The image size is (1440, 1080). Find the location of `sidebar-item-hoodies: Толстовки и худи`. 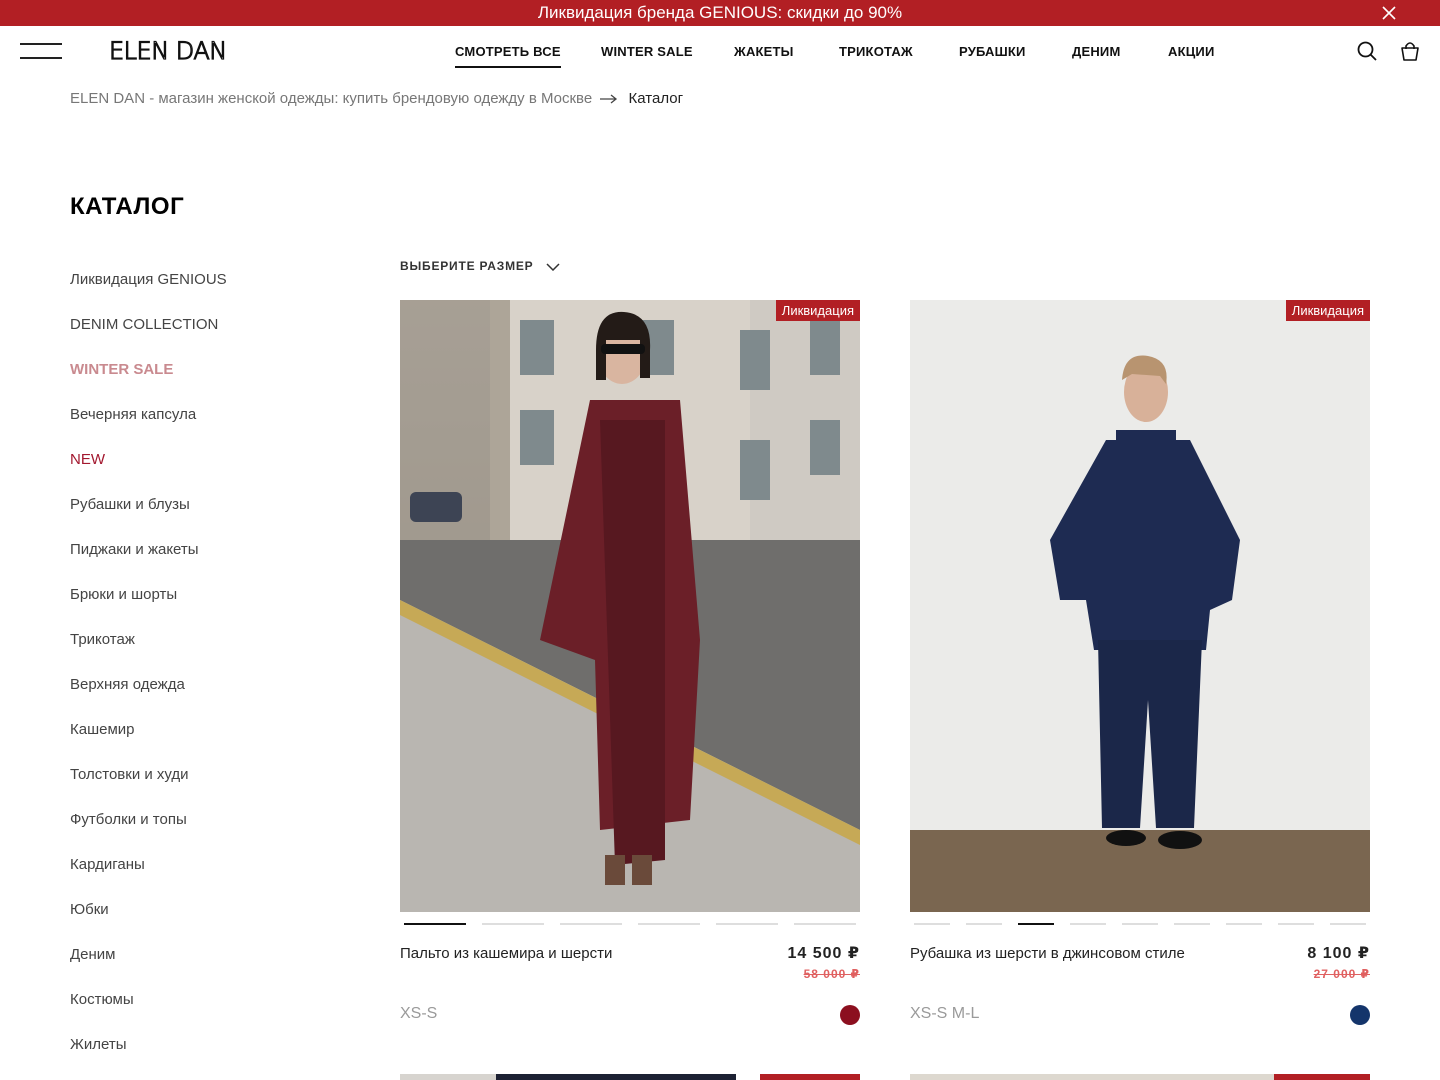

sidebar-item-hoodies: Толстовки и худи is located at coordinates (220, 787).